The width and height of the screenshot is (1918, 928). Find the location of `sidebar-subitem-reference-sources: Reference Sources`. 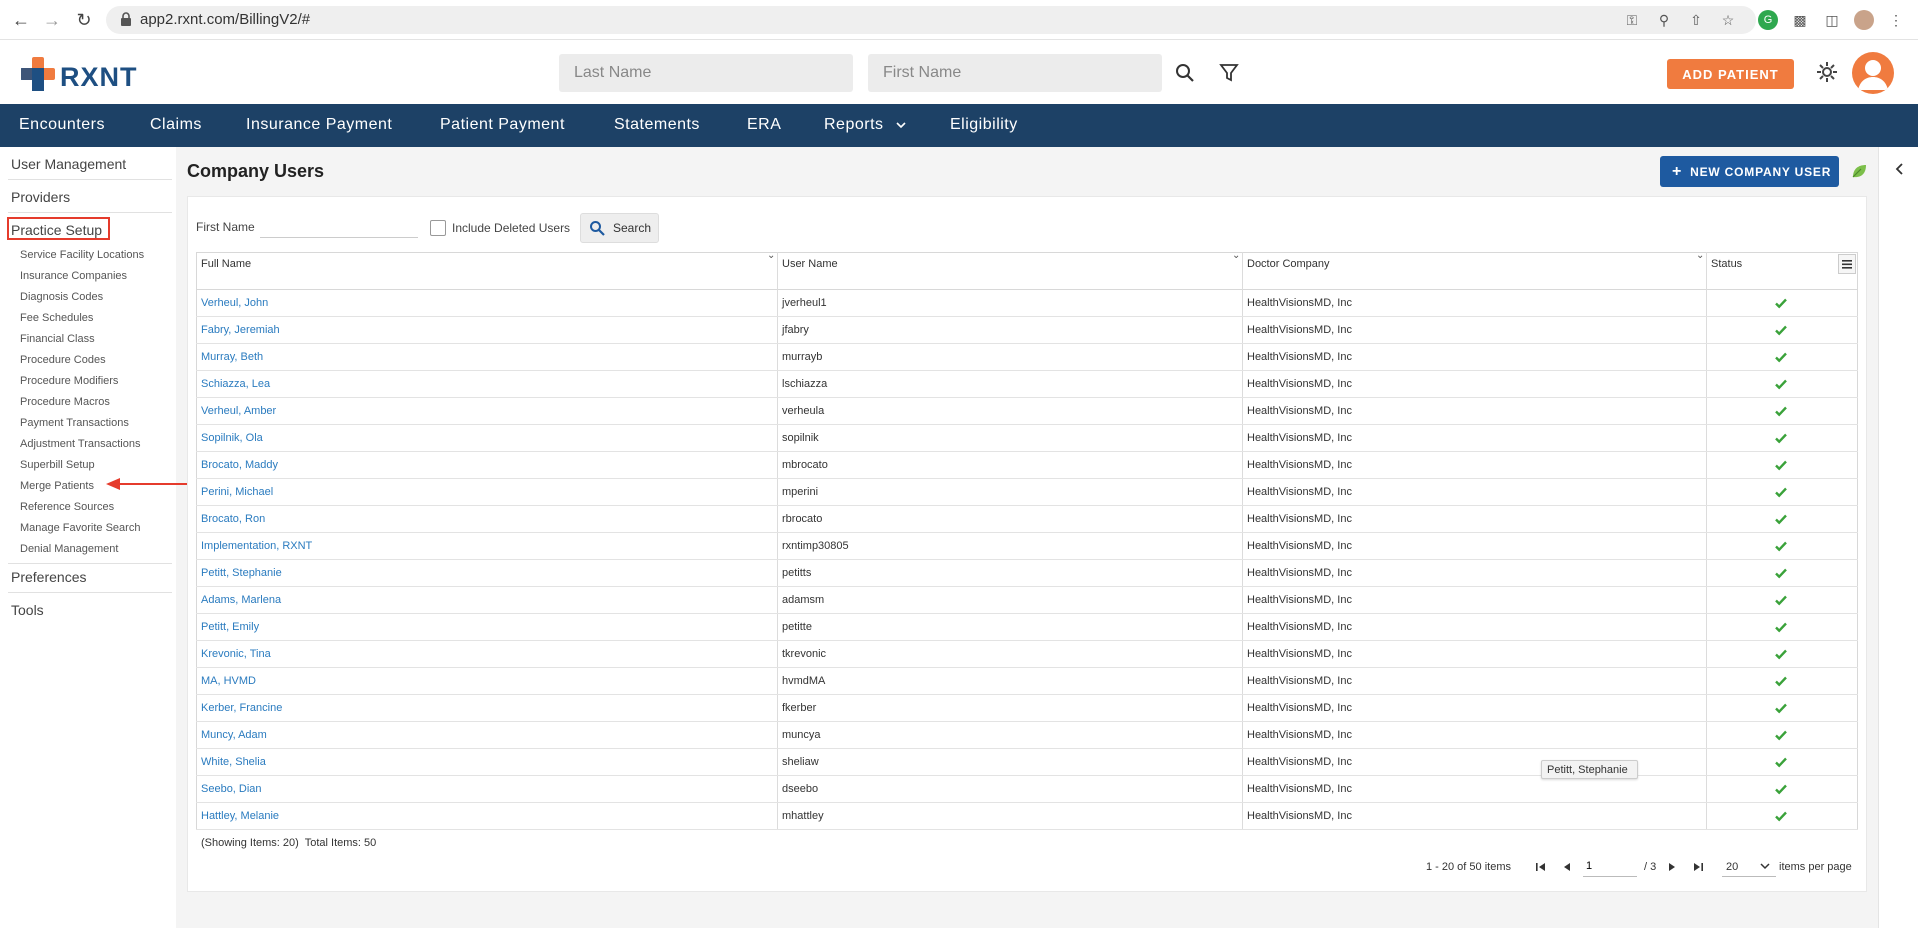

sidebar-subitem-reference-sources: Reference Sources is located at coordinates (67, 507).